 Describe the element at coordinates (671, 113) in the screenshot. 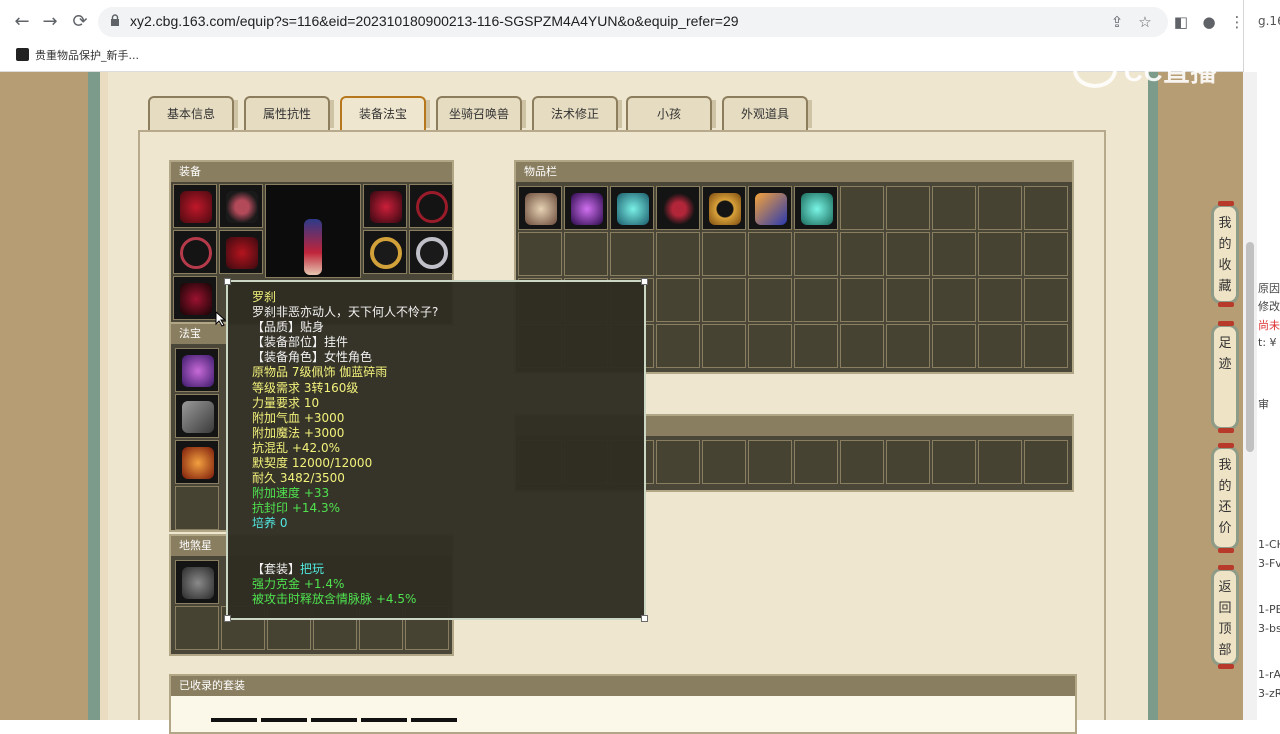

I see `tab-child: 小孩` at that location.